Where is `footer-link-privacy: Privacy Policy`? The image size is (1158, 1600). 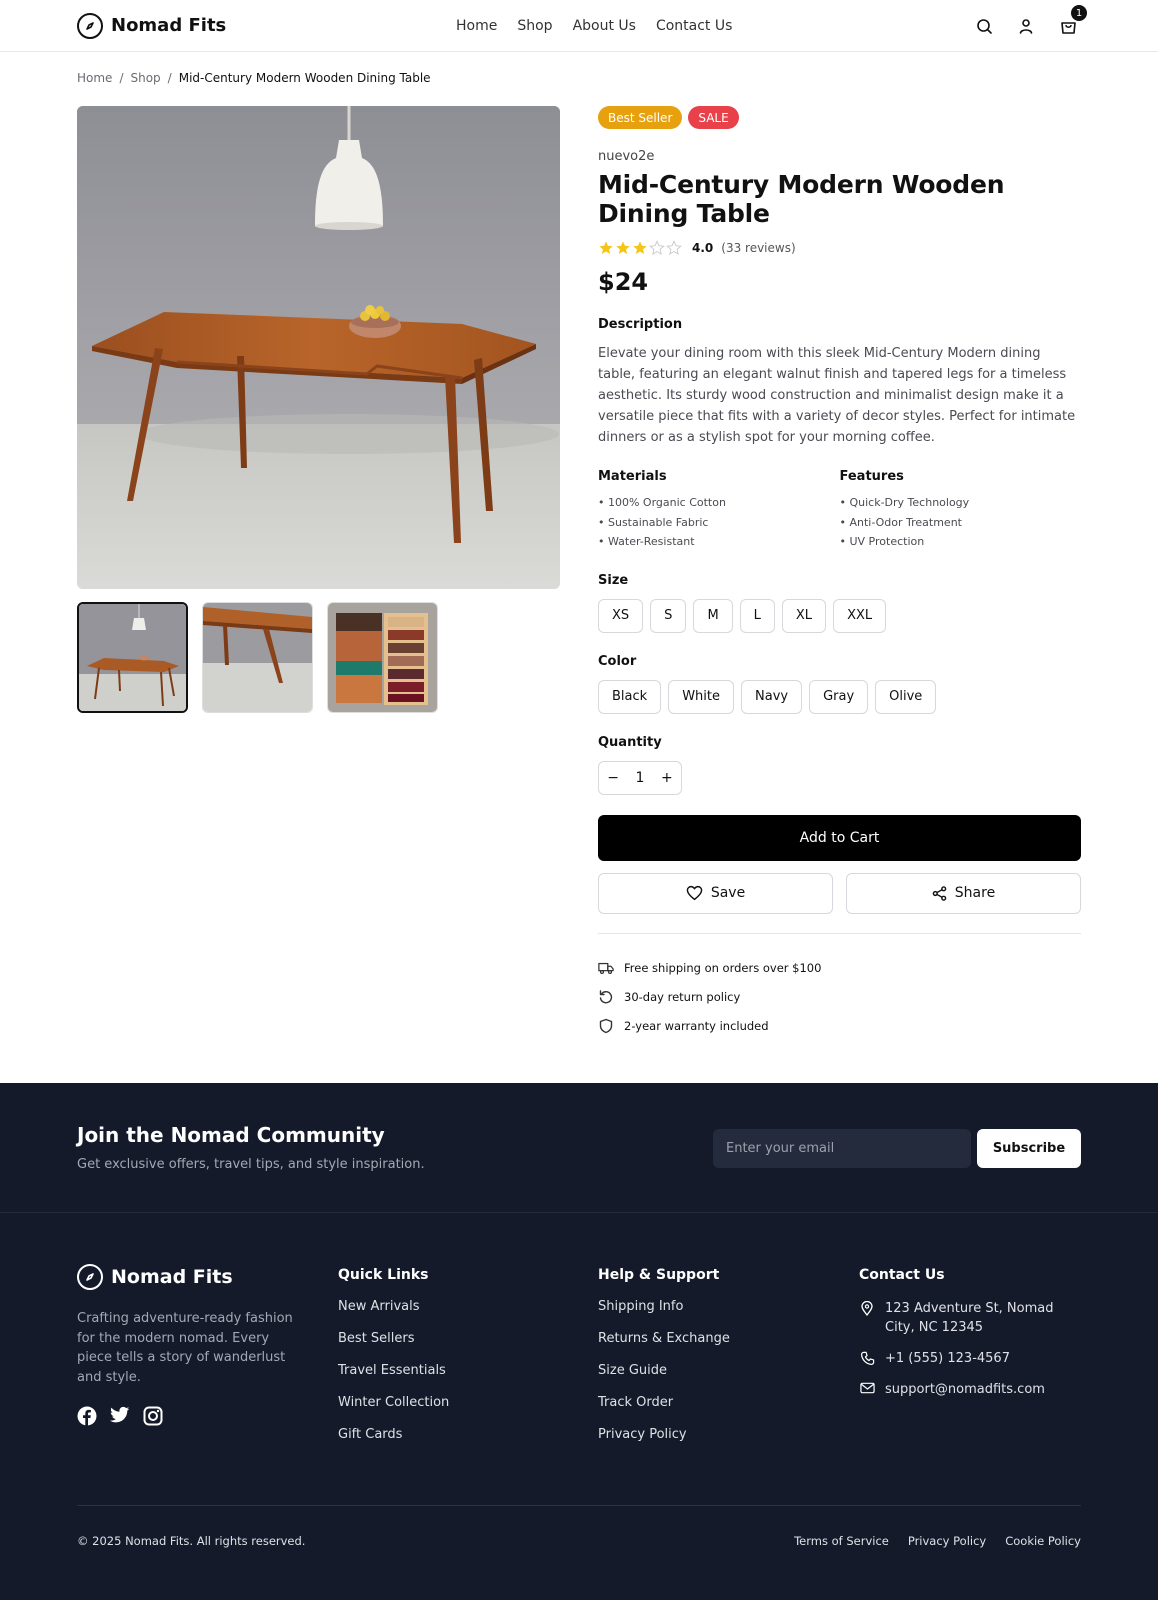
footer-link-privacy: Privacy Policy is located at coordinates (664, 1443).